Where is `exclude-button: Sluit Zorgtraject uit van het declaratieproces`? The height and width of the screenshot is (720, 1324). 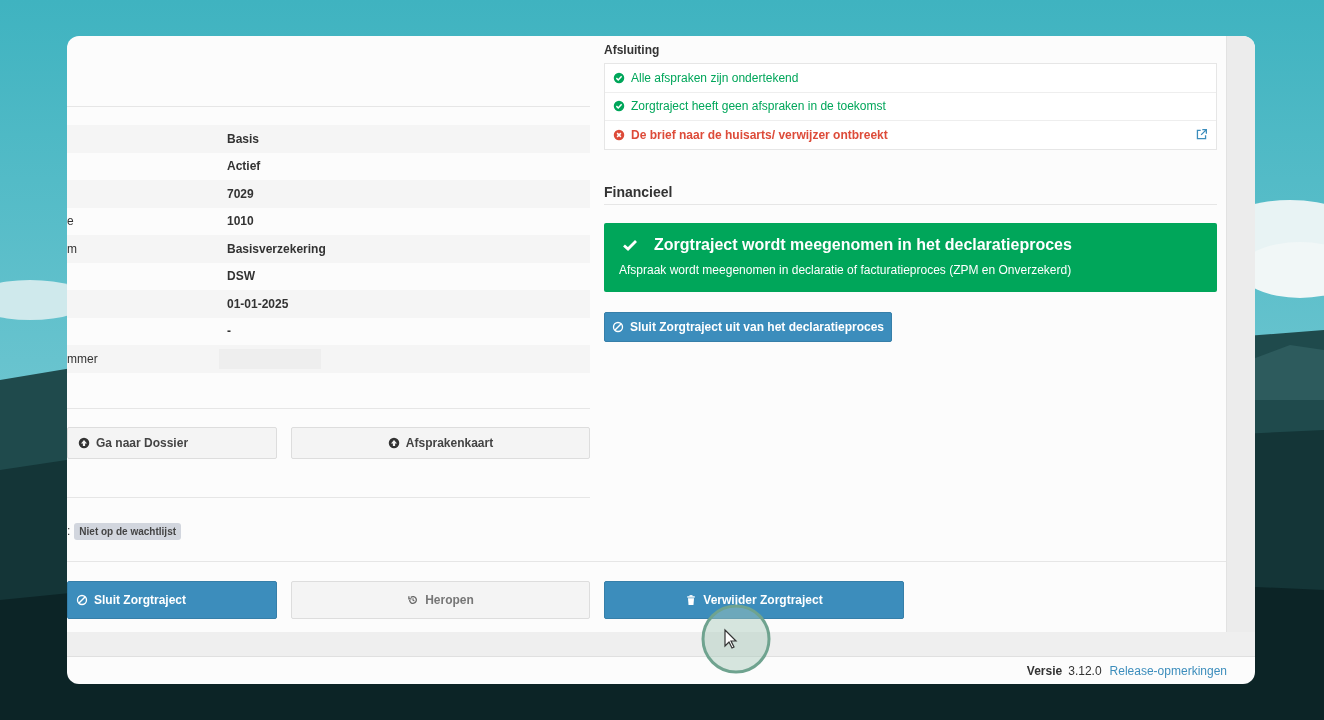
exclude-button: Sluit Zorgtraject uit van het declaratieproces is located at coordinates (748, 326).